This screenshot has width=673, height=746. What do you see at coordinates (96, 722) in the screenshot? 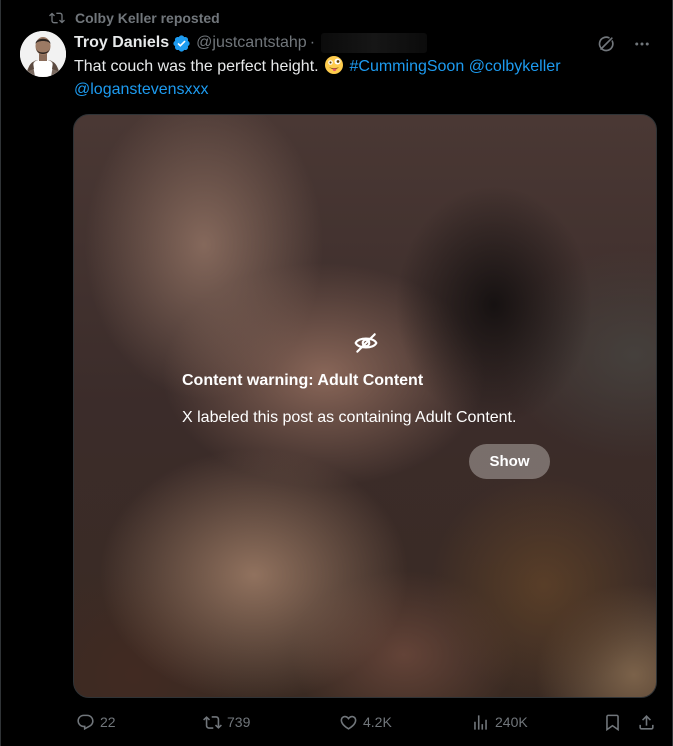
I see `reply-button: 22` at bounding box center [96, 722].